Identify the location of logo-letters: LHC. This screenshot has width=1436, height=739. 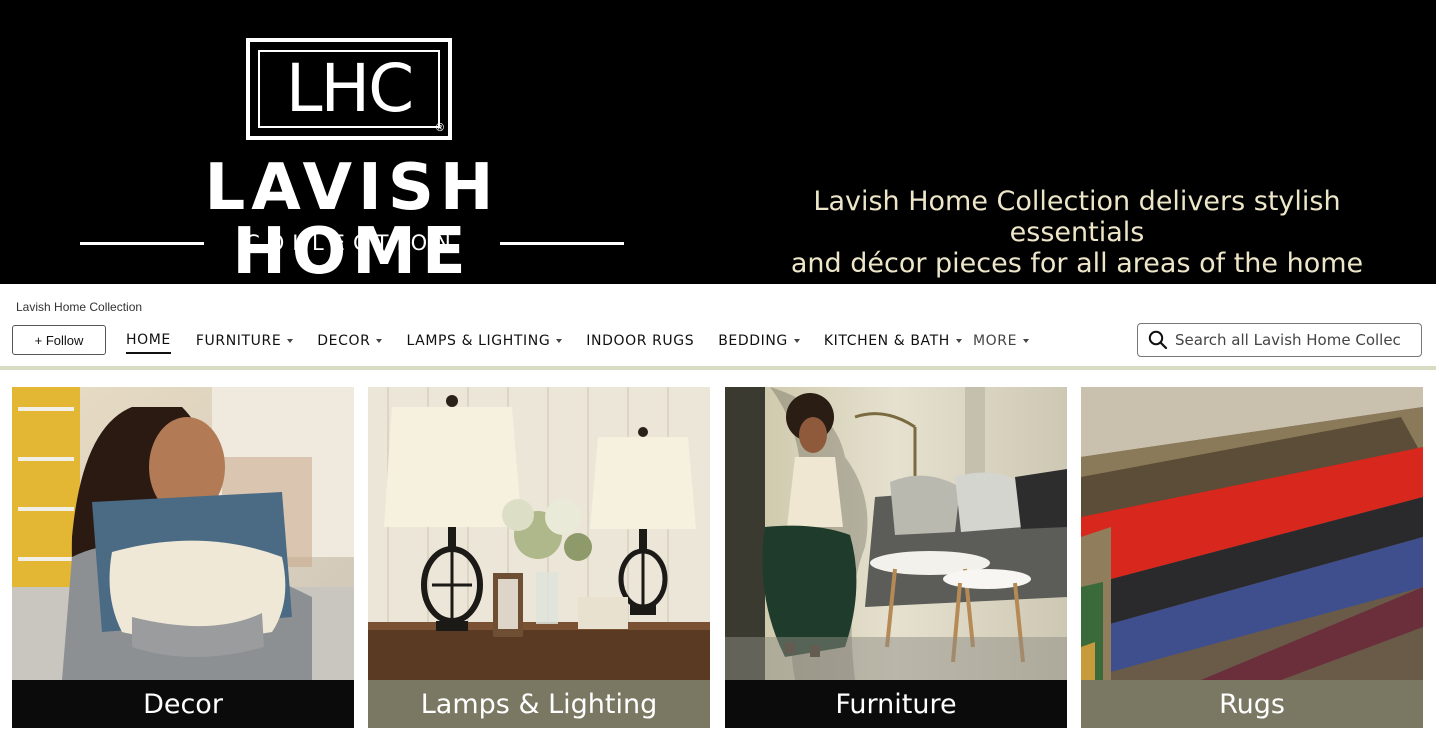
(349, 88).